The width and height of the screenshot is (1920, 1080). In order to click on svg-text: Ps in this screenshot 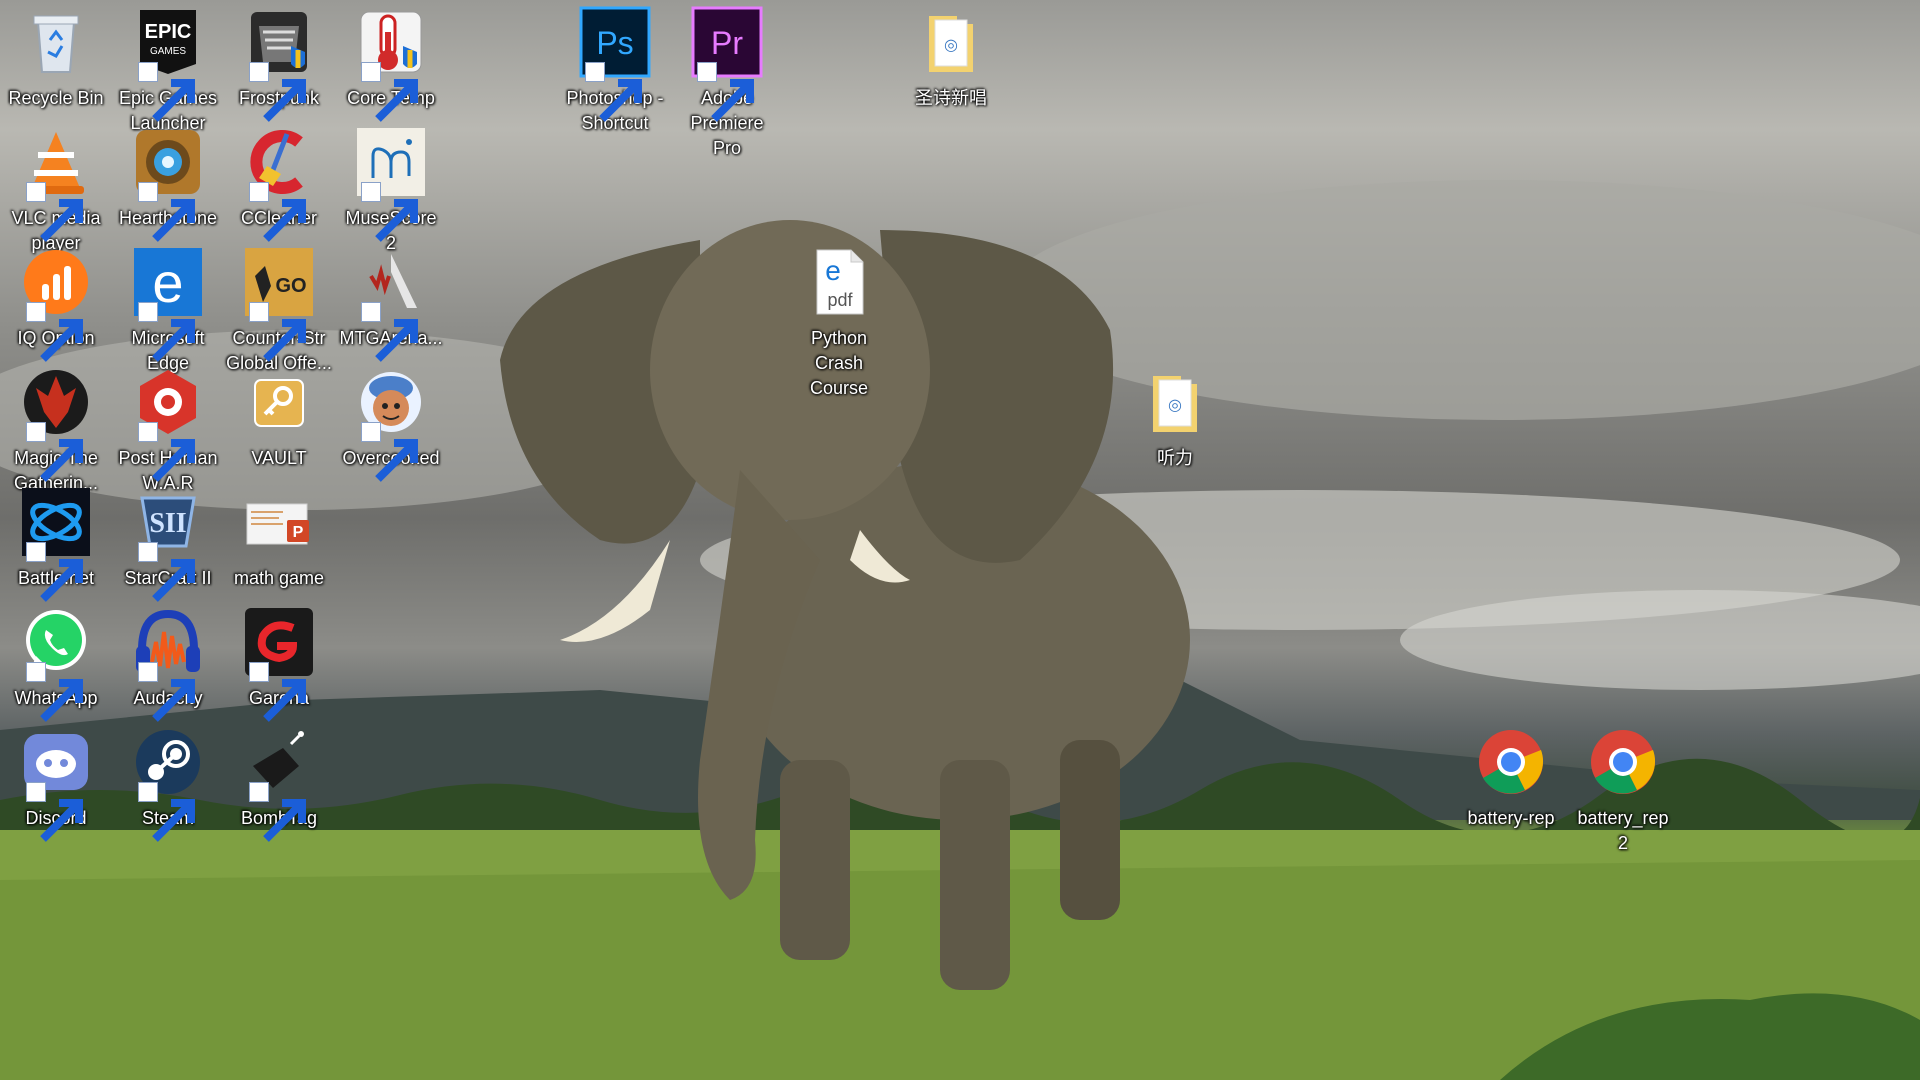, I will do `click(614, 43)`.